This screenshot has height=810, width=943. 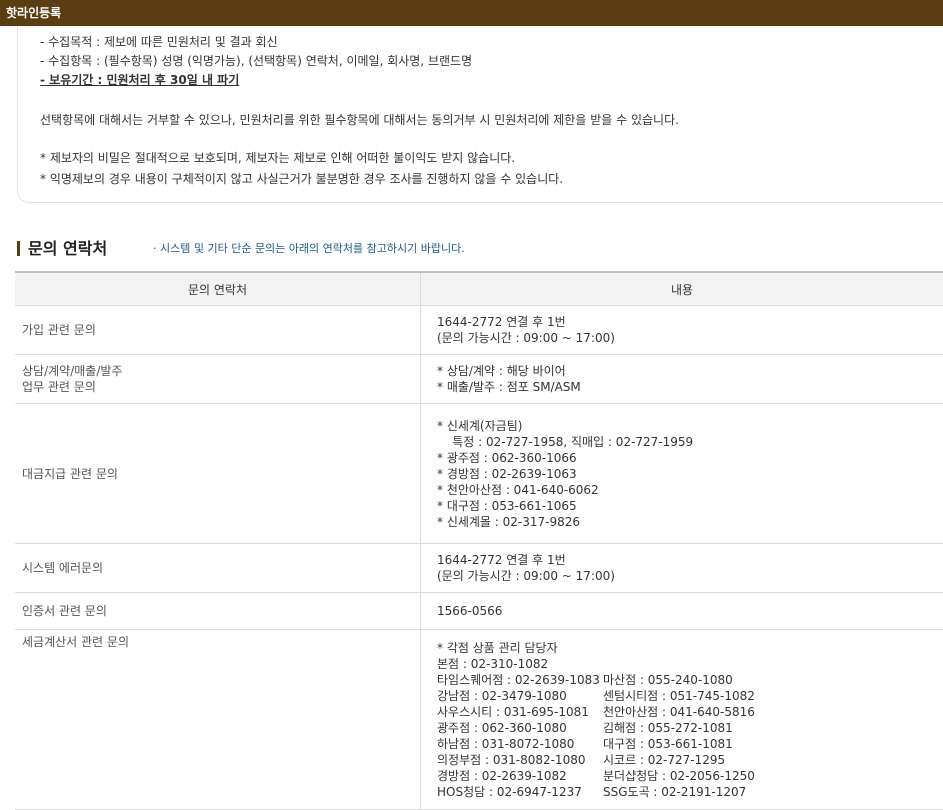 What do you see at coordinates (309, 249) in the screenshot?
I see `section-description: · 시스템 및 기타 단순 문의는 아래의 연락처를 참고하시기 바랍니다.` at bounding box center [309, 249].